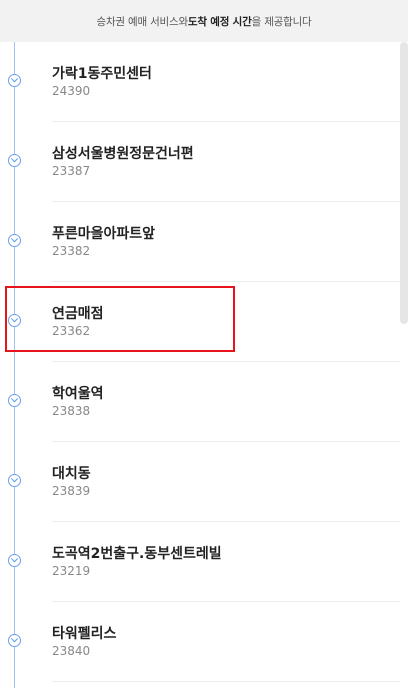  What do you see at coordinates (104, 234) in the screenshot?
I see `stop-name: 푸른마을아파트앞` at bounding box center [104, 234].